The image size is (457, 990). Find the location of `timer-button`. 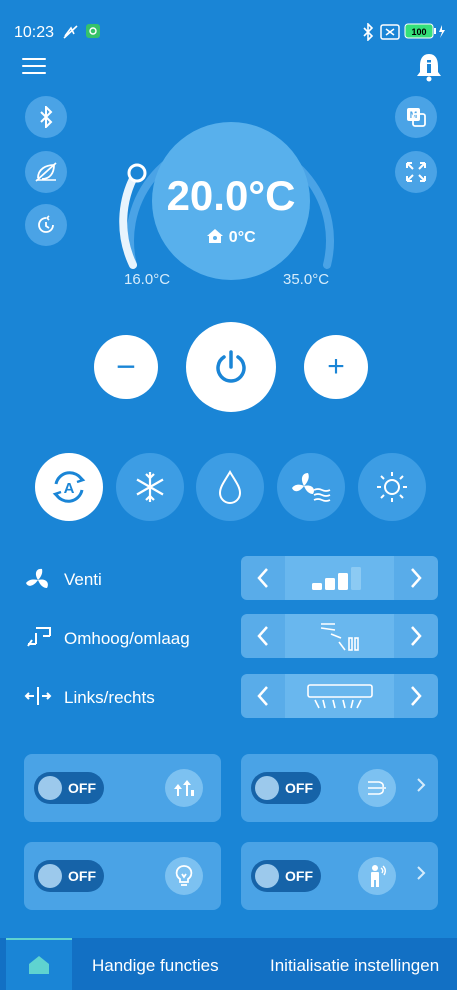

timer-button is located at coordinates (46, 225).